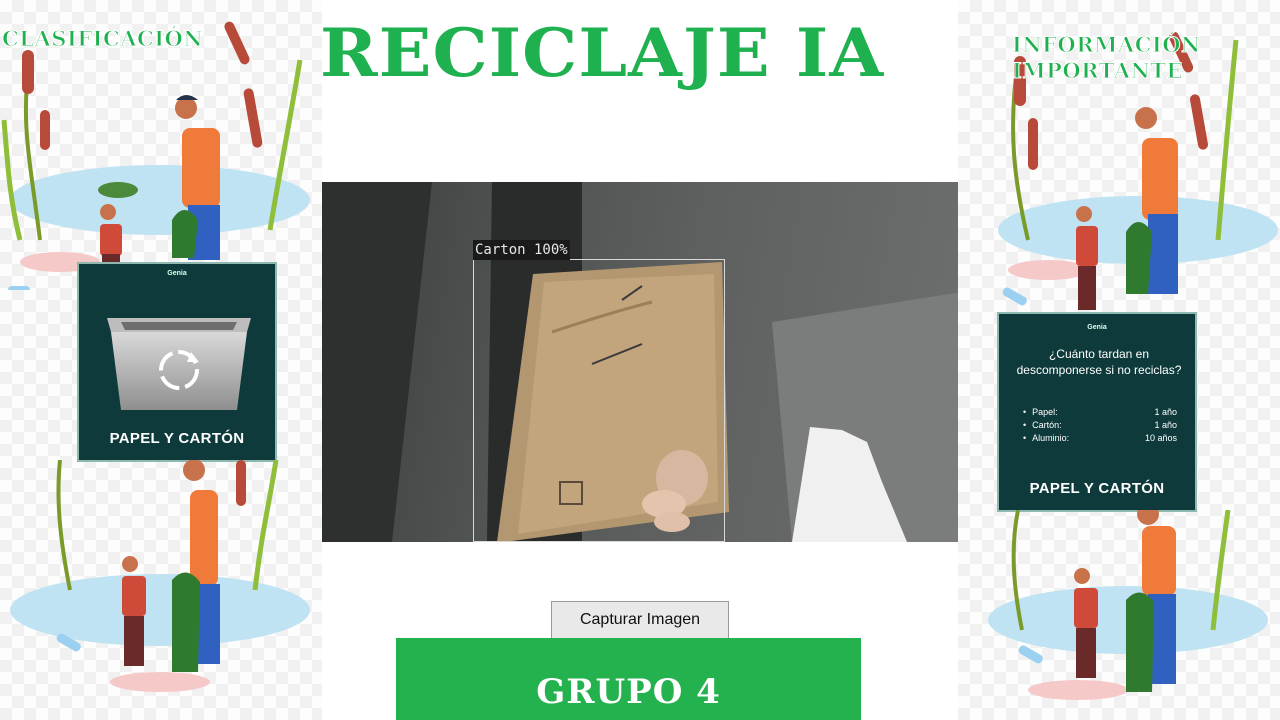 This screenshot has height=720, width=1280. I want to click on info-heading-line2: IMPORTANTE, so click(1097, 71).